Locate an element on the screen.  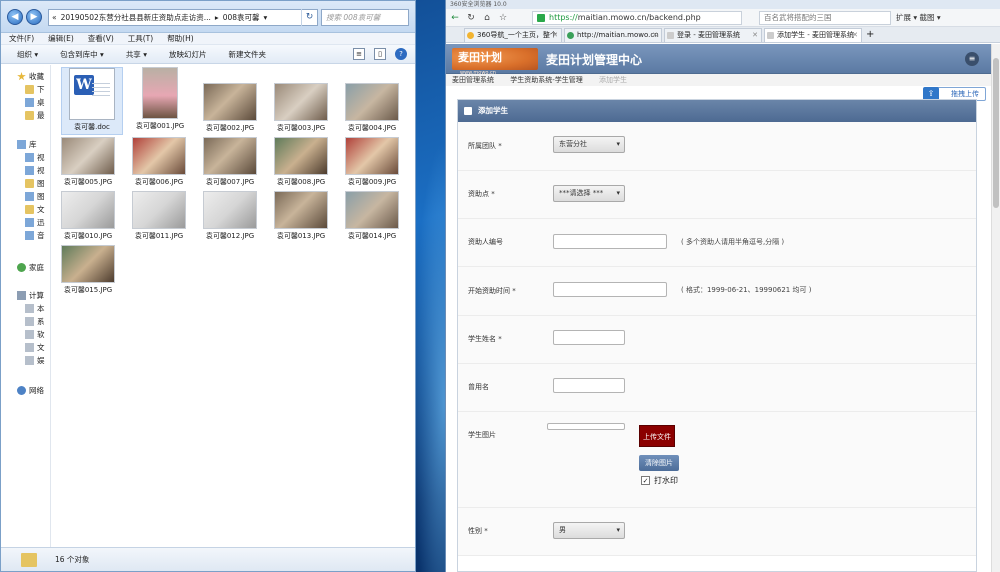
nav-drive: 系 is located at coordinates (35, 321).